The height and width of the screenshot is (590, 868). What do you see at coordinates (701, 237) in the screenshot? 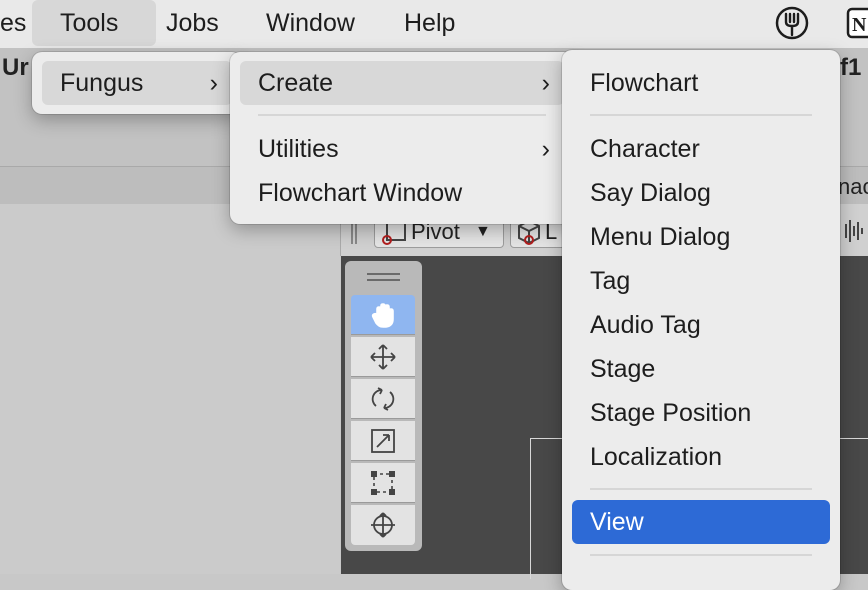
I see `menu-item-menu-dialog: Menu Dialog` at bounding box center [701, 237].